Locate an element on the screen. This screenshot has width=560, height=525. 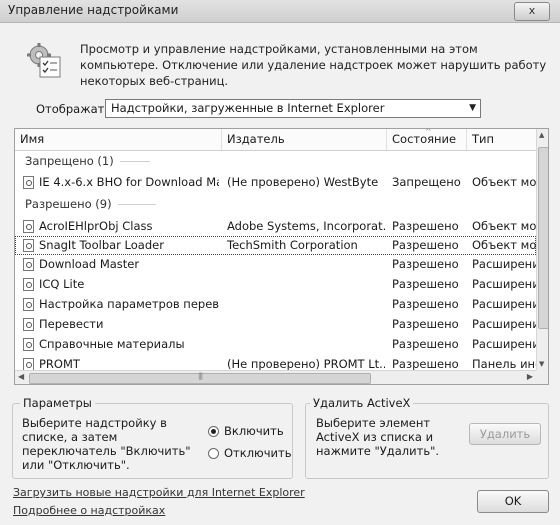
table-row: Download Master Разрешено Расширени is located at coordinates (275, 264).